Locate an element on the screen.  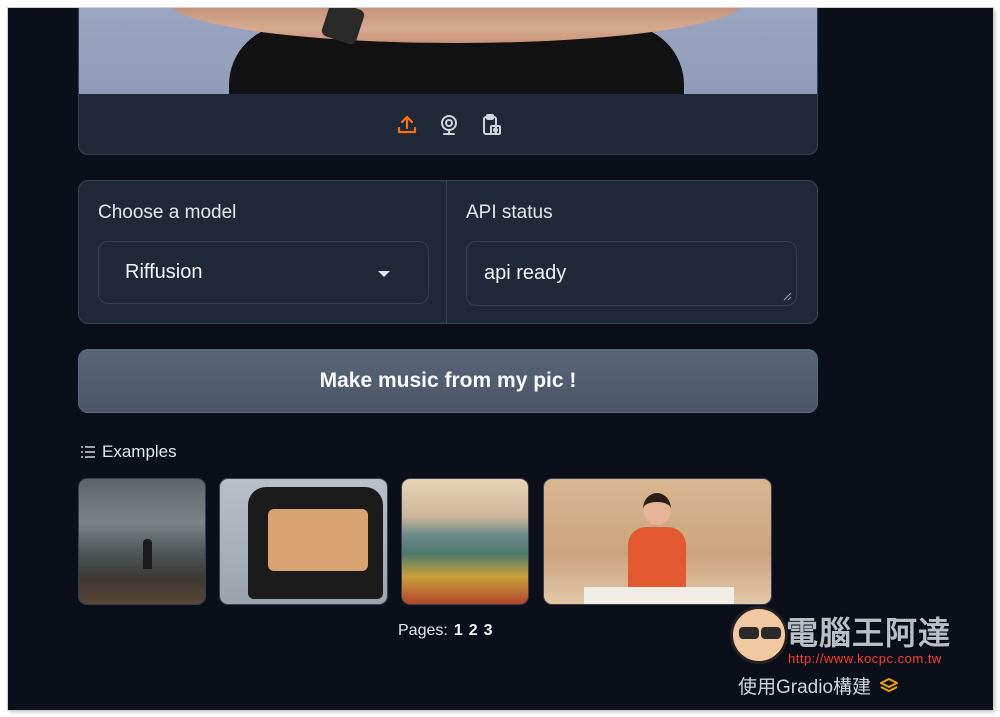
built-with-gradio-link: 使用Gradio構建 is located at coordinates (818, 685).